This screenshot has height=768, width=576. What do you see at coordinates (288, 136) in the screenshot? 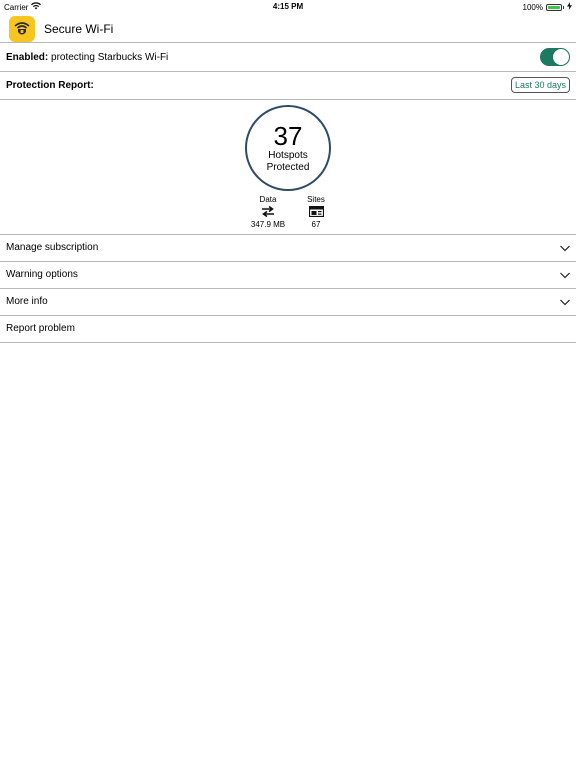
I see `hotspots-count: 37` at bounding box center [288, 136].